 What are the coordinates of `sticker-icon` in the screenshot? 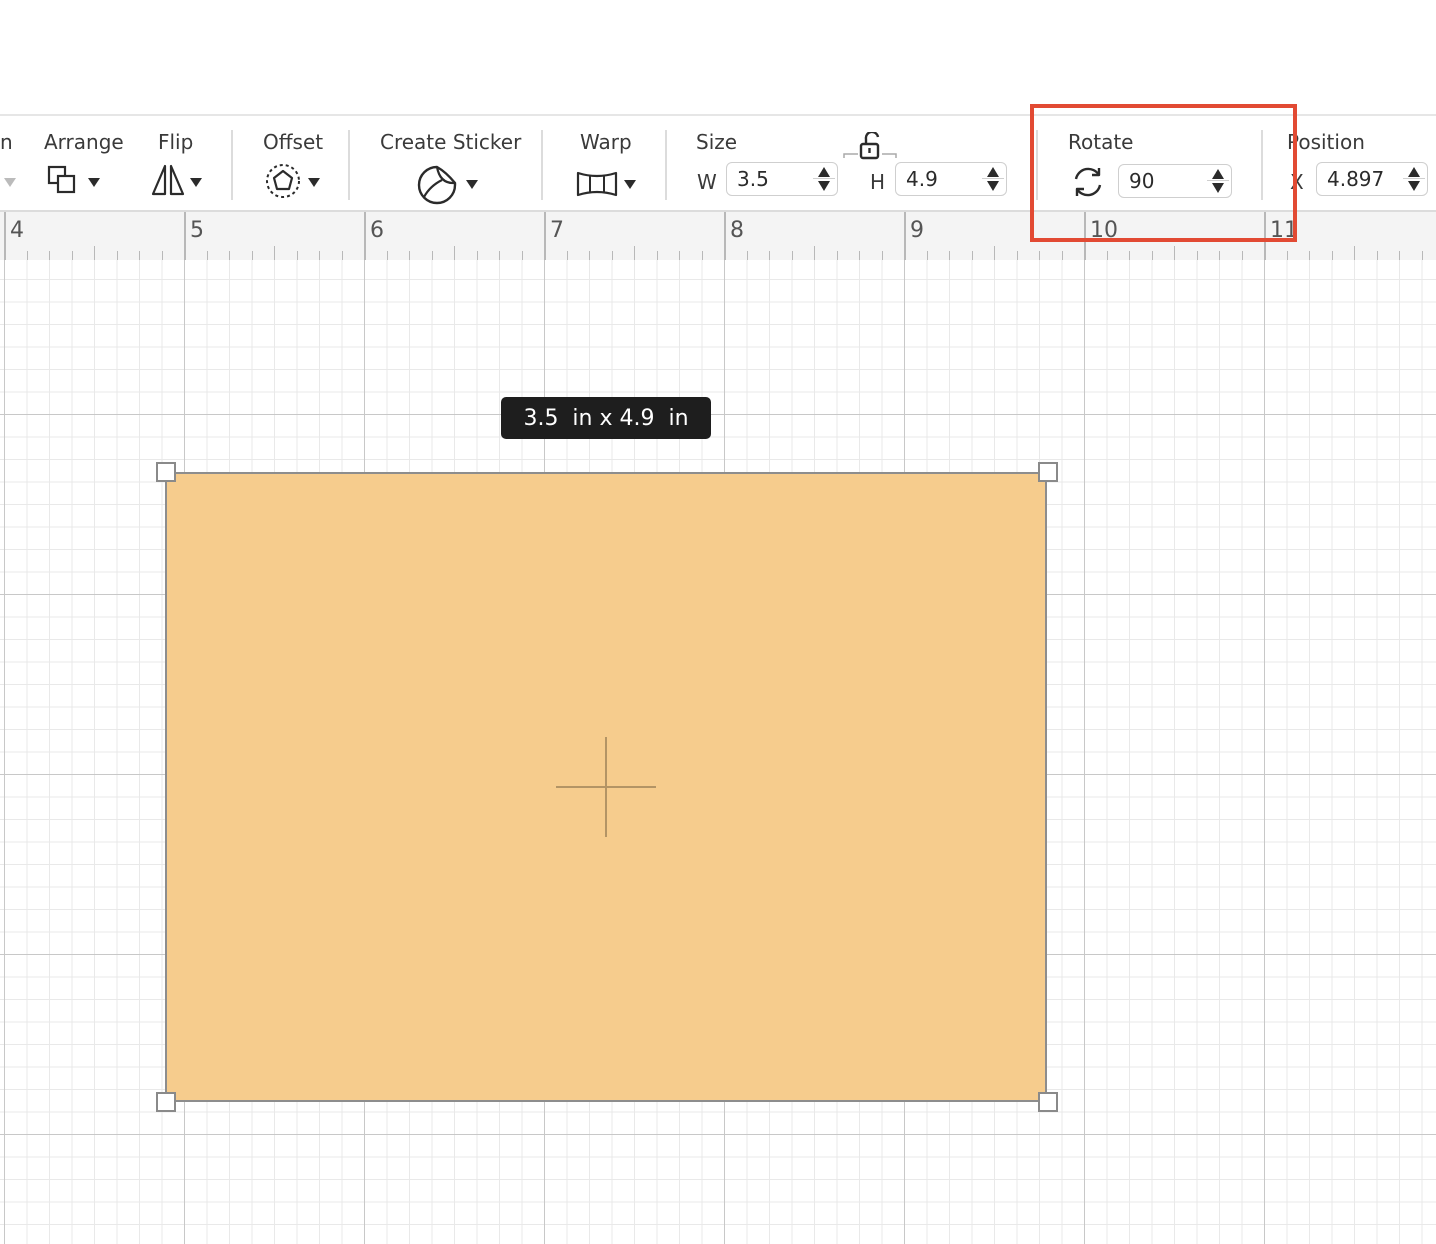 It's located at (437, 185).